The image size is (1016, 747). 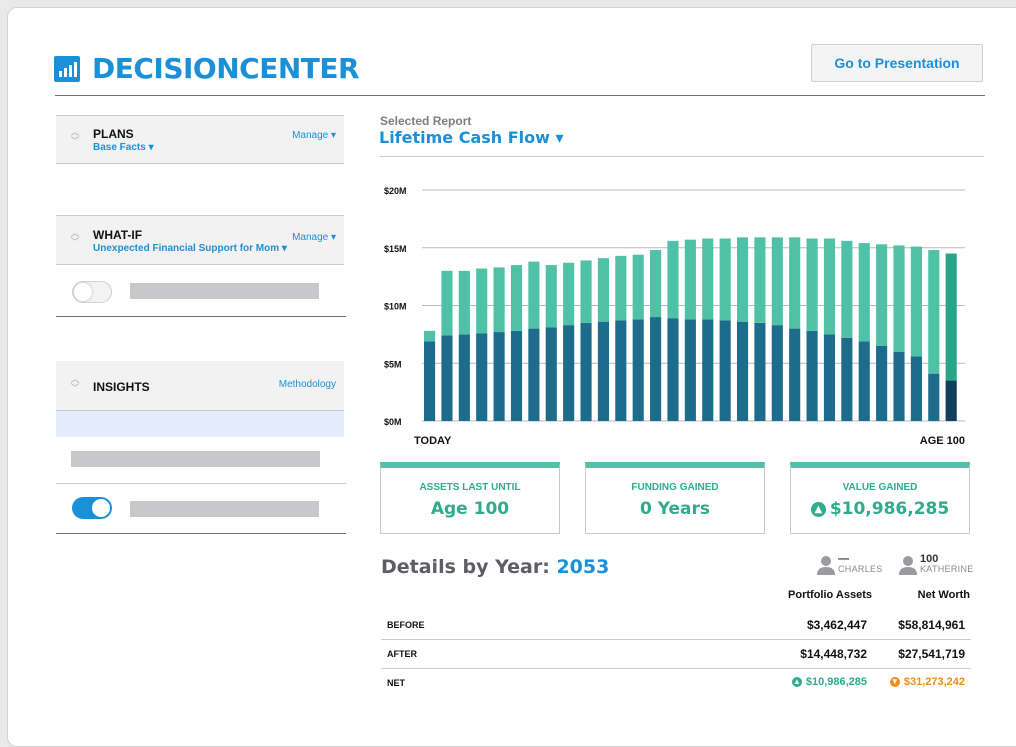 I want to click on header-divider, so click(x=520, y=95).